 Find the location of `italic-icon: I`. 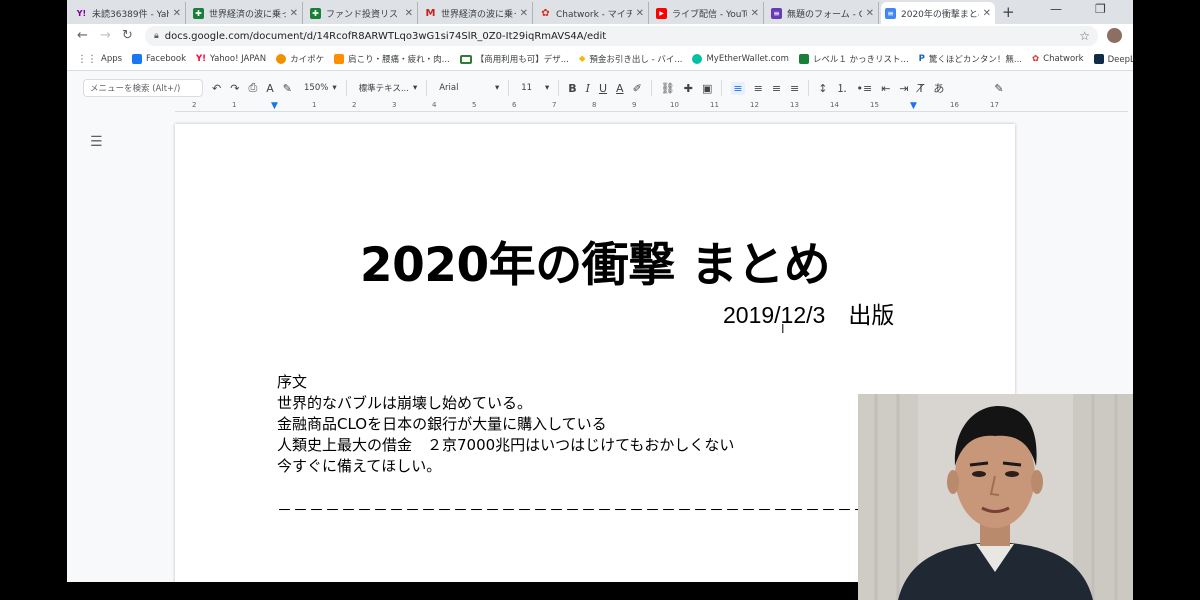

italic-icon: I is located at coordinates (588, 88).